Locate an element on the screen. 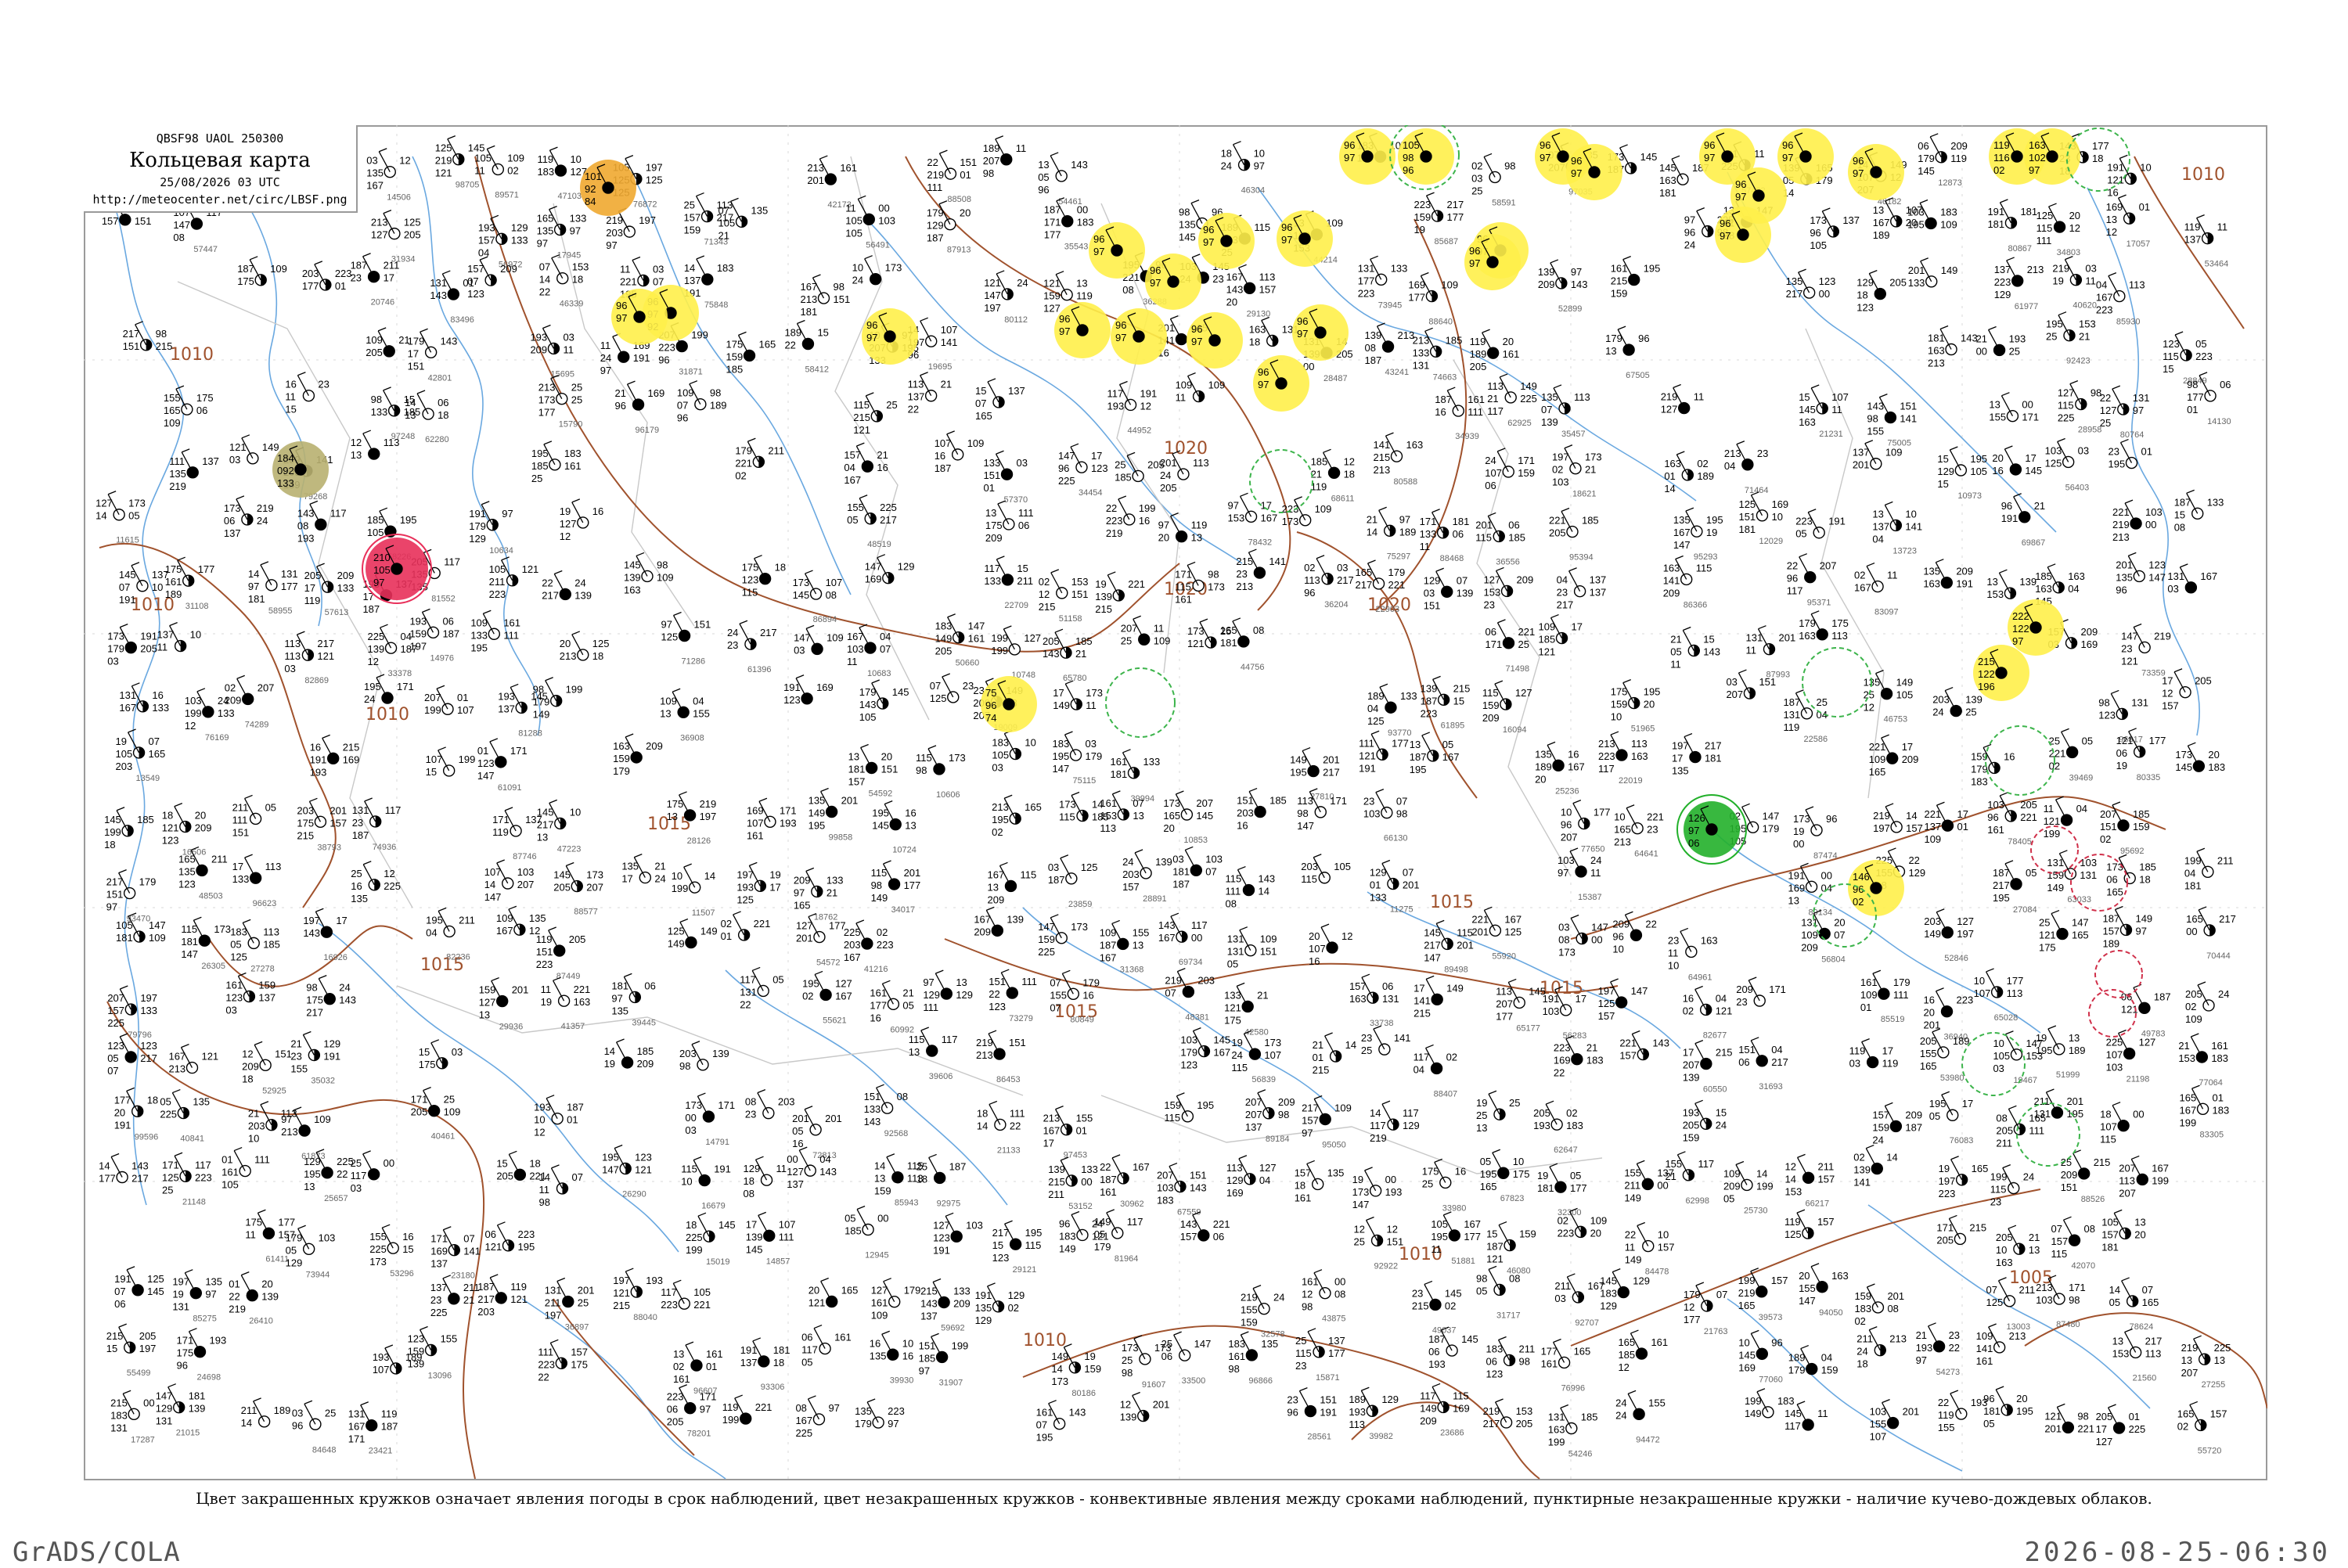  station-value: 123 is located at coordinates (1865, 308).